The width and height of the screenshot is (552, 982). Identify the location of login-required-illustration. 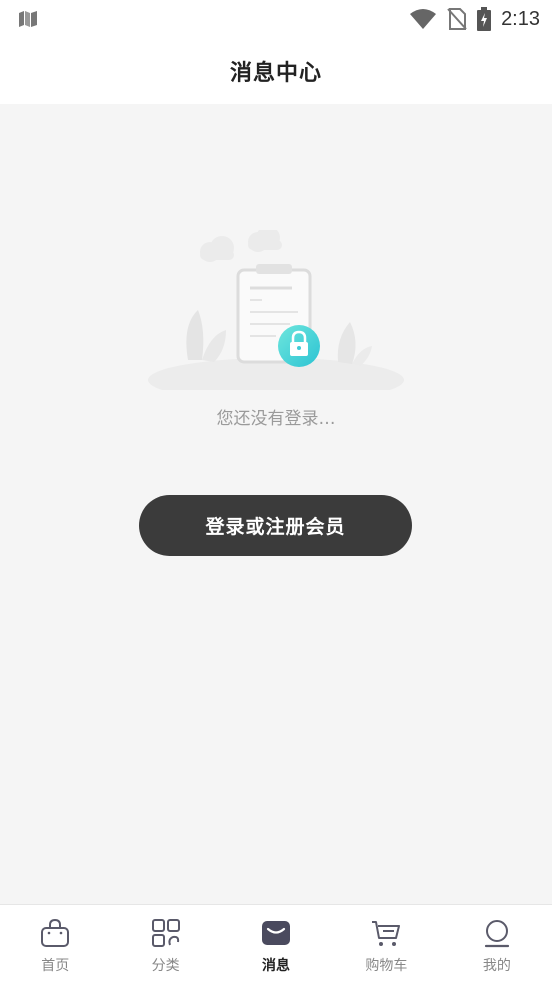
(276, 310).